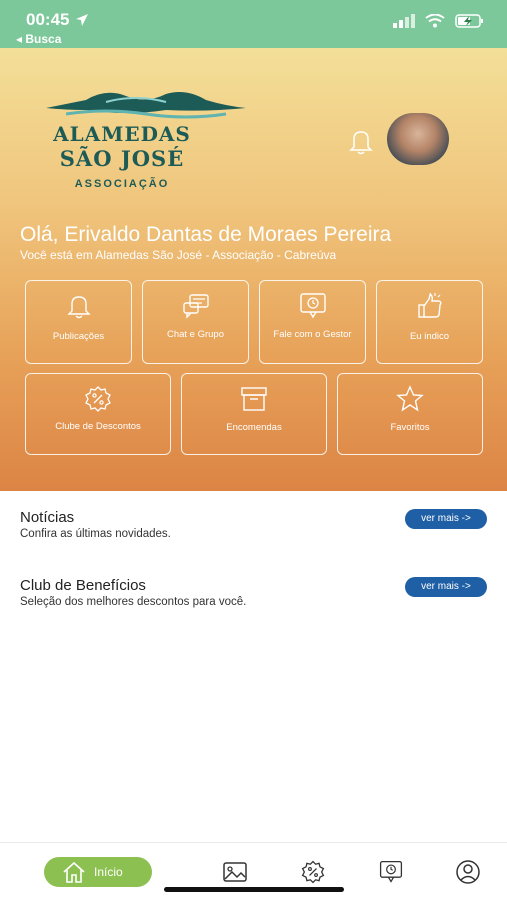 This screenshot has width=507, height=900. I want to click on tile-chat-e-grupo: Chat e Grupo, so click(195, 322).